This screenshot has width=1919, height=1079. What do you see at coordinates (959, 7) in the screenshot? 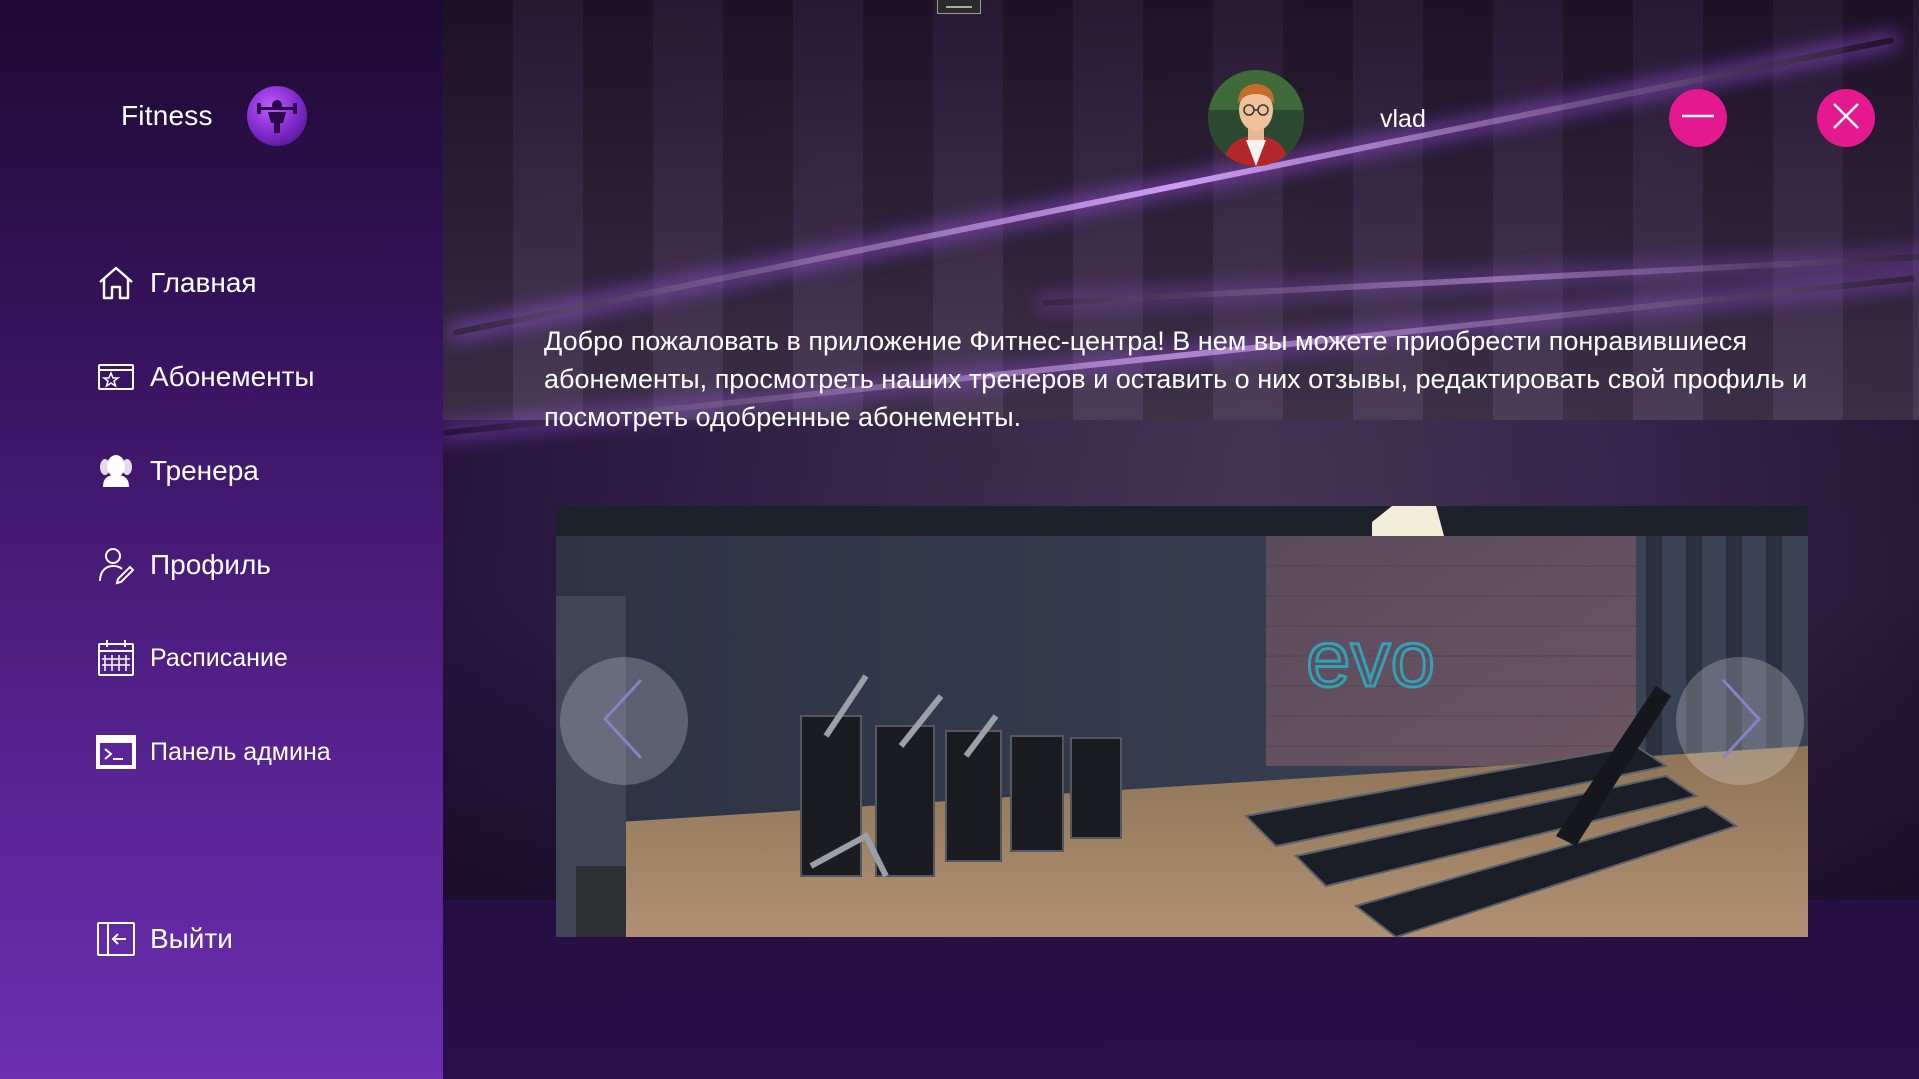
I see `window-drag-handle` at bounding box center [959, 7].